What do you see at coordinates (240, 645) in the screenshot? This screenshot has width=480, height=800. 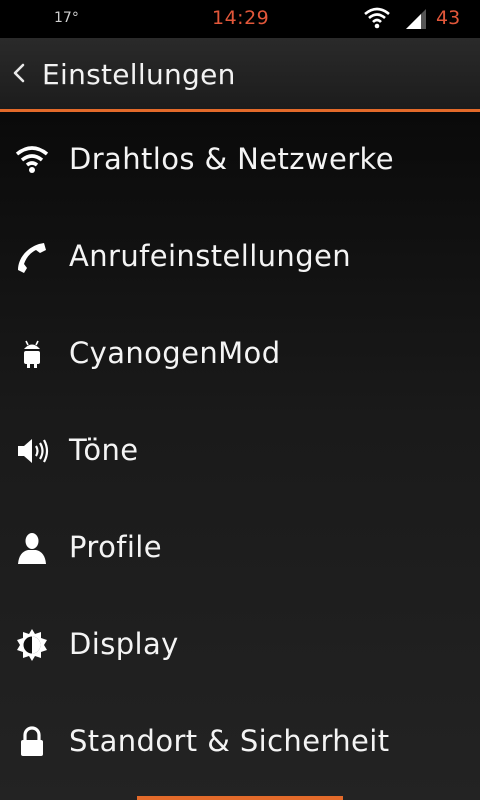 I see `settings-item-display: Display` at bounding box center [240, 645].